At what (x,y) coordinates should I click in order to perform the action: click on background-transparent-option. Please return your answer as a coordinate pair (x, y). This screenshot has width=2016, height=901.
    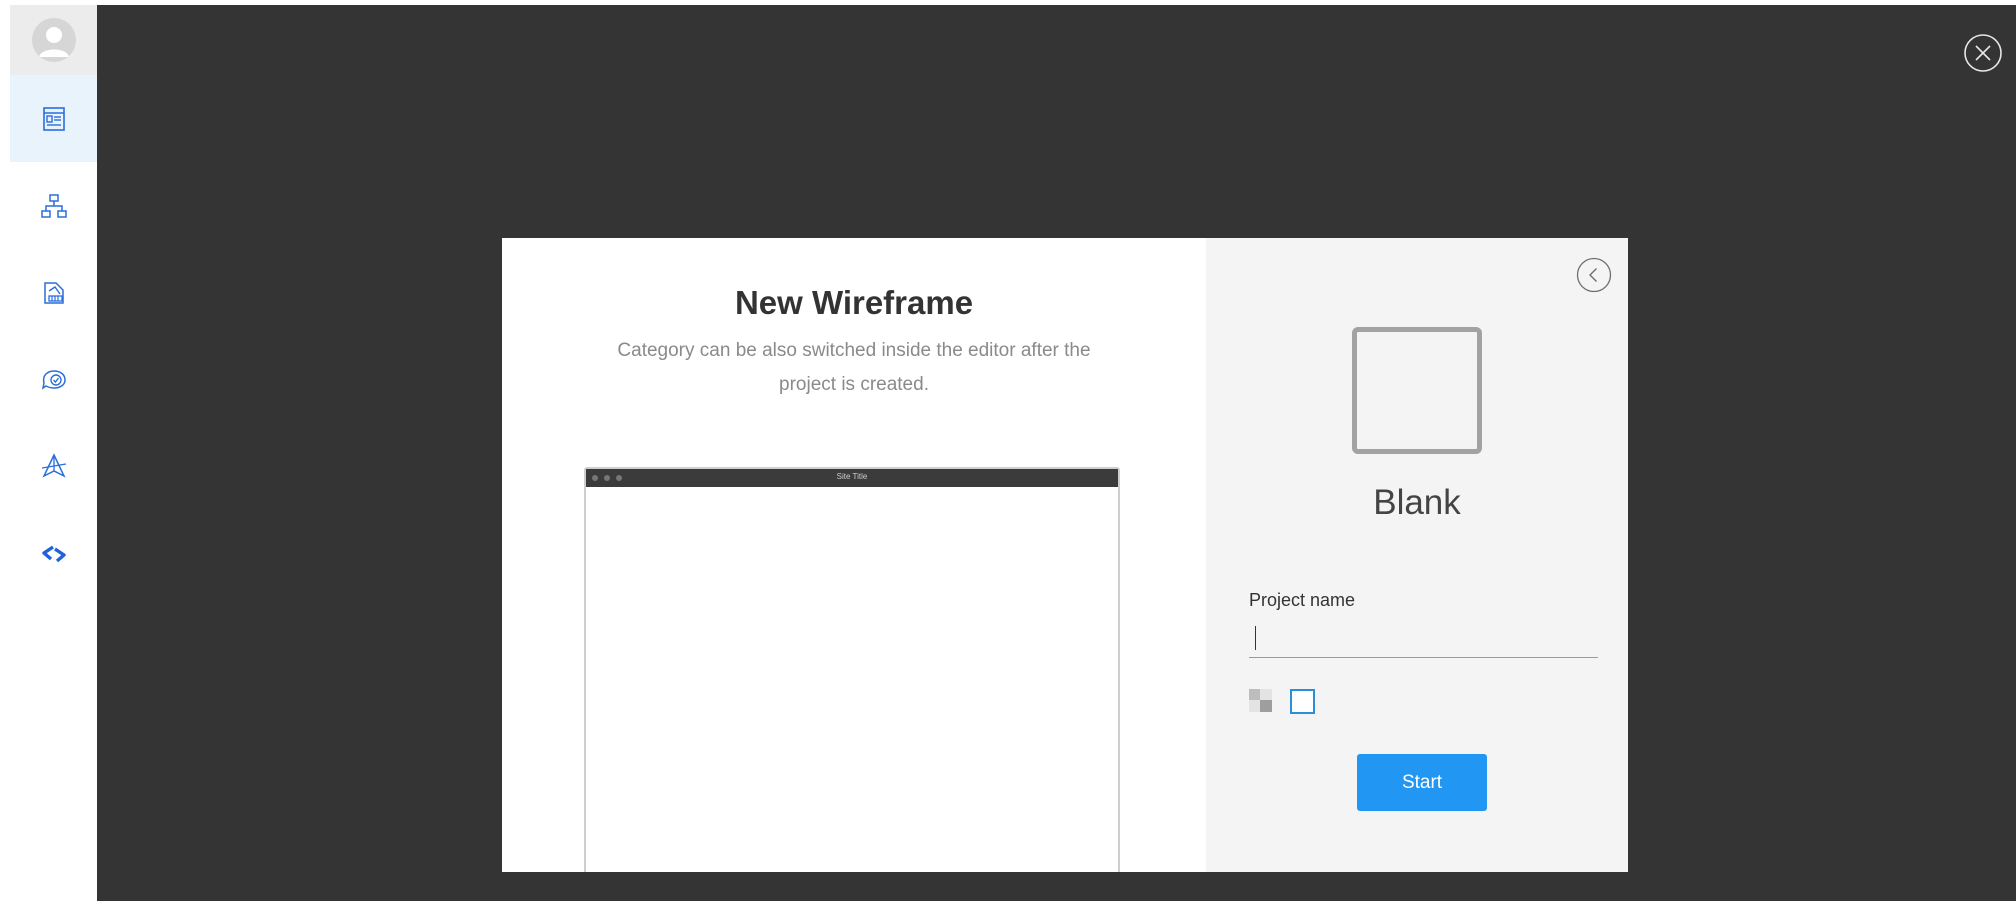
    Looking at the image, I should click on (1260, 700).